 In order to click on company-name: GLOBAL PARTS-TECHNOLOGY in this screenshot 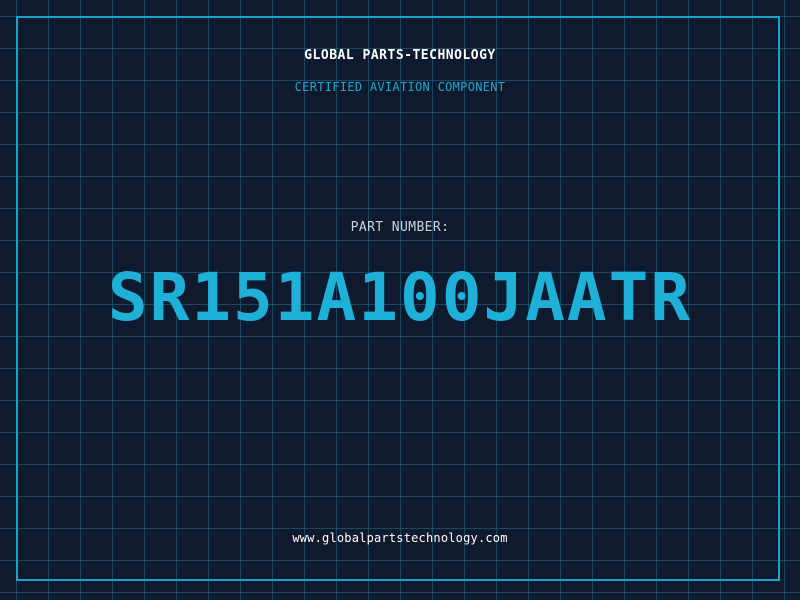, I will do `click(400, 55)`.